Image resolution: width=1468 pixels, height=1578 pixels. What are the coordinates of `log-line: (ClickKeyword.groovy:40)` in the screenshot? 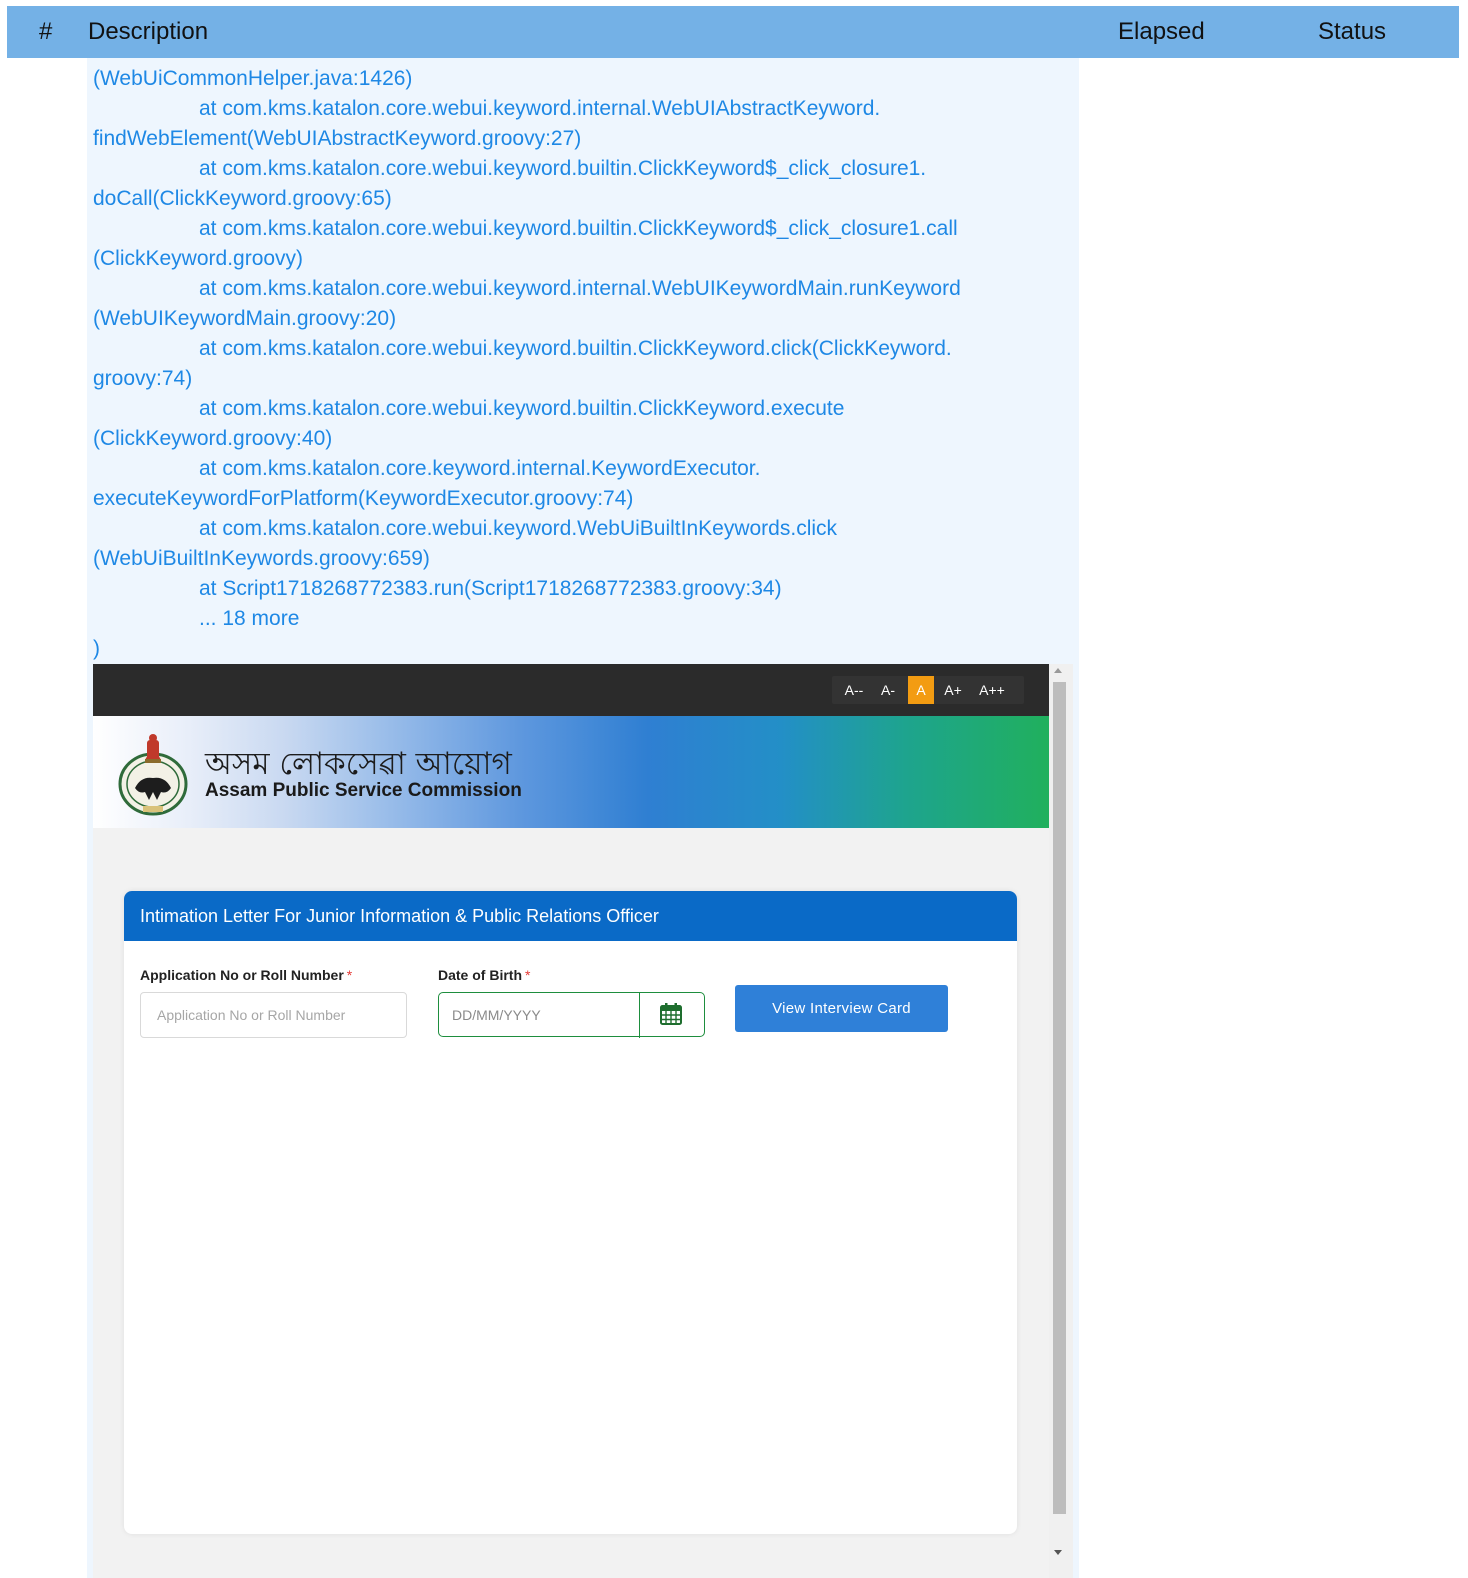 It's located at (213, 438).